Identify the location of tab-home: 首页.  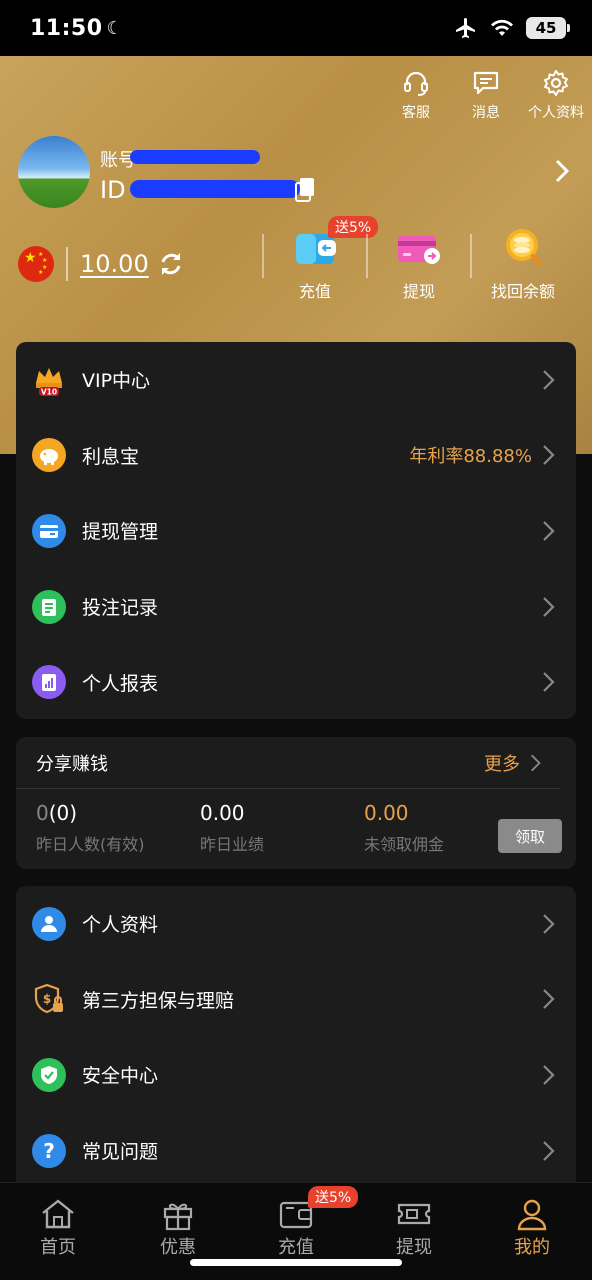
(58, 1228).